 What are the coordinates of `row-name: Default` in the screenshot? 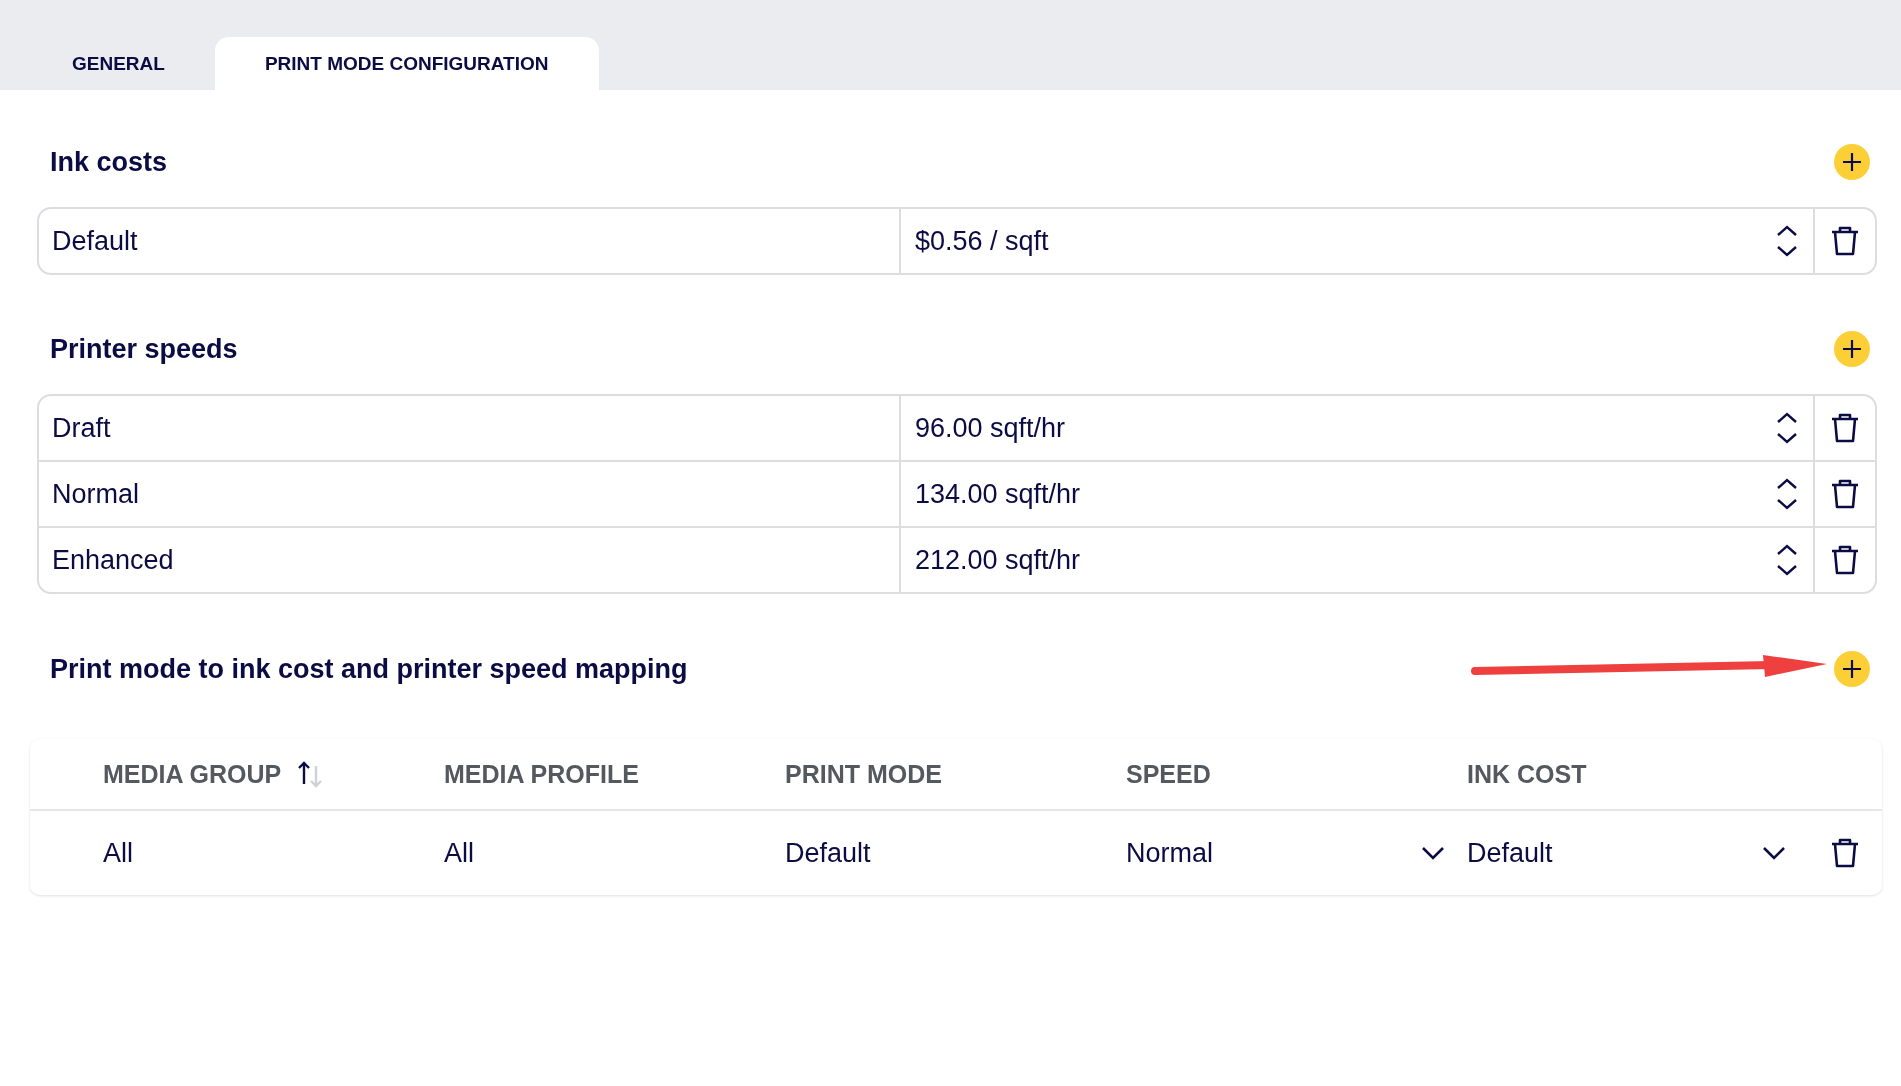 It's located at (95, 241).